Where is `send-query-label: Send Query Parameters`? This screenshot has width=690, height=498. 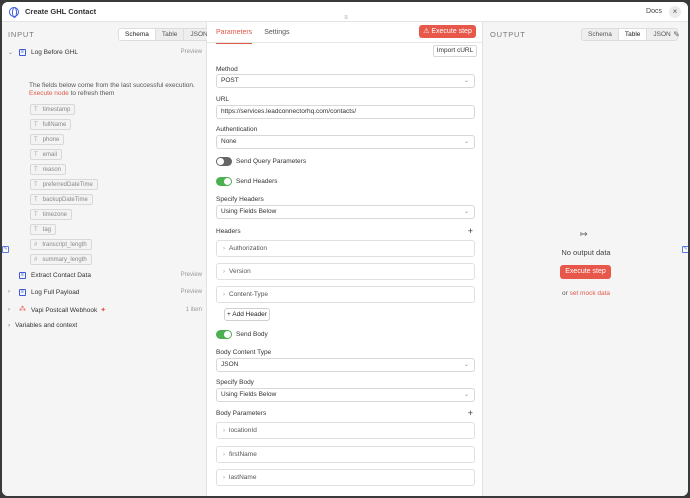 send-query-label: Send Query Parameters is located at coordinates (271, 161).